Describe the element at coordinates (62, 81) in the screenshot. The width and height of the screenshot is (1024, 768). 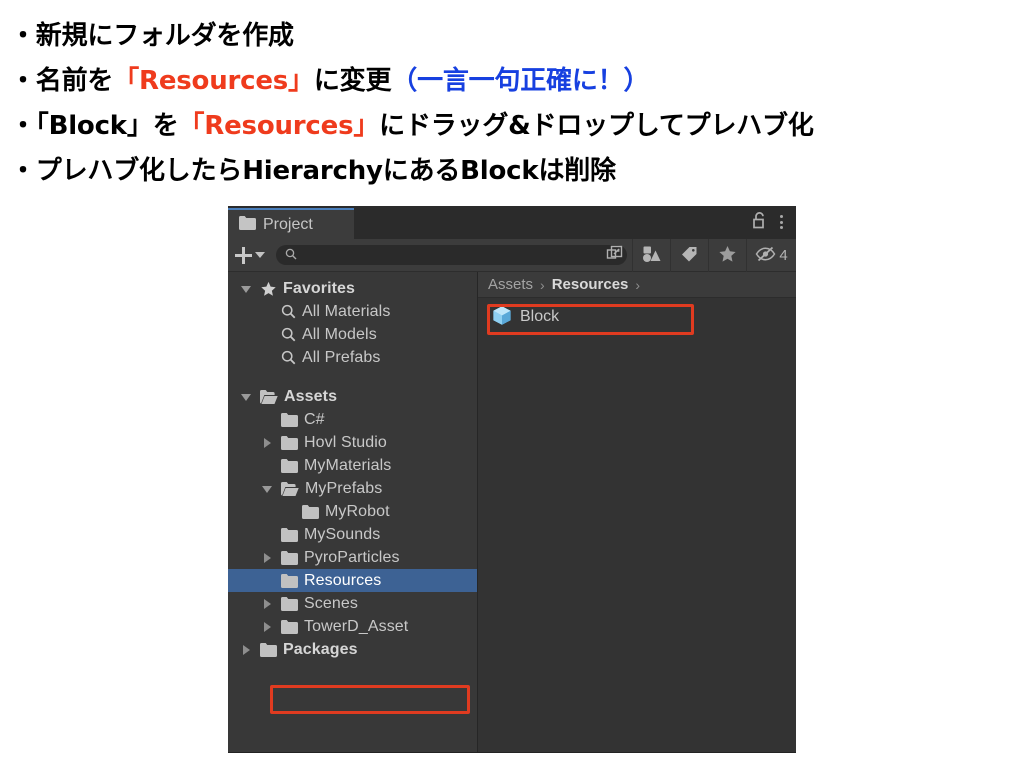
I see `instruction-segment: ・名前を` at that location.